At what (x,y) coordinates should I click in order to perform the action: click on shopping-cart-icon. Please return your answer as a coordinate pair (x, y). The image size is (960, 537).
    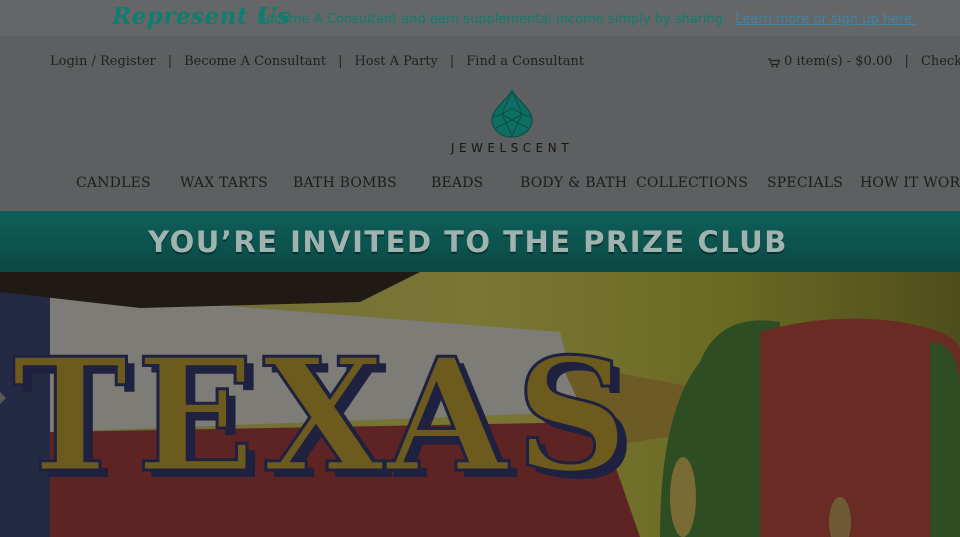
    Looking at the image, I should click on (774, 62).